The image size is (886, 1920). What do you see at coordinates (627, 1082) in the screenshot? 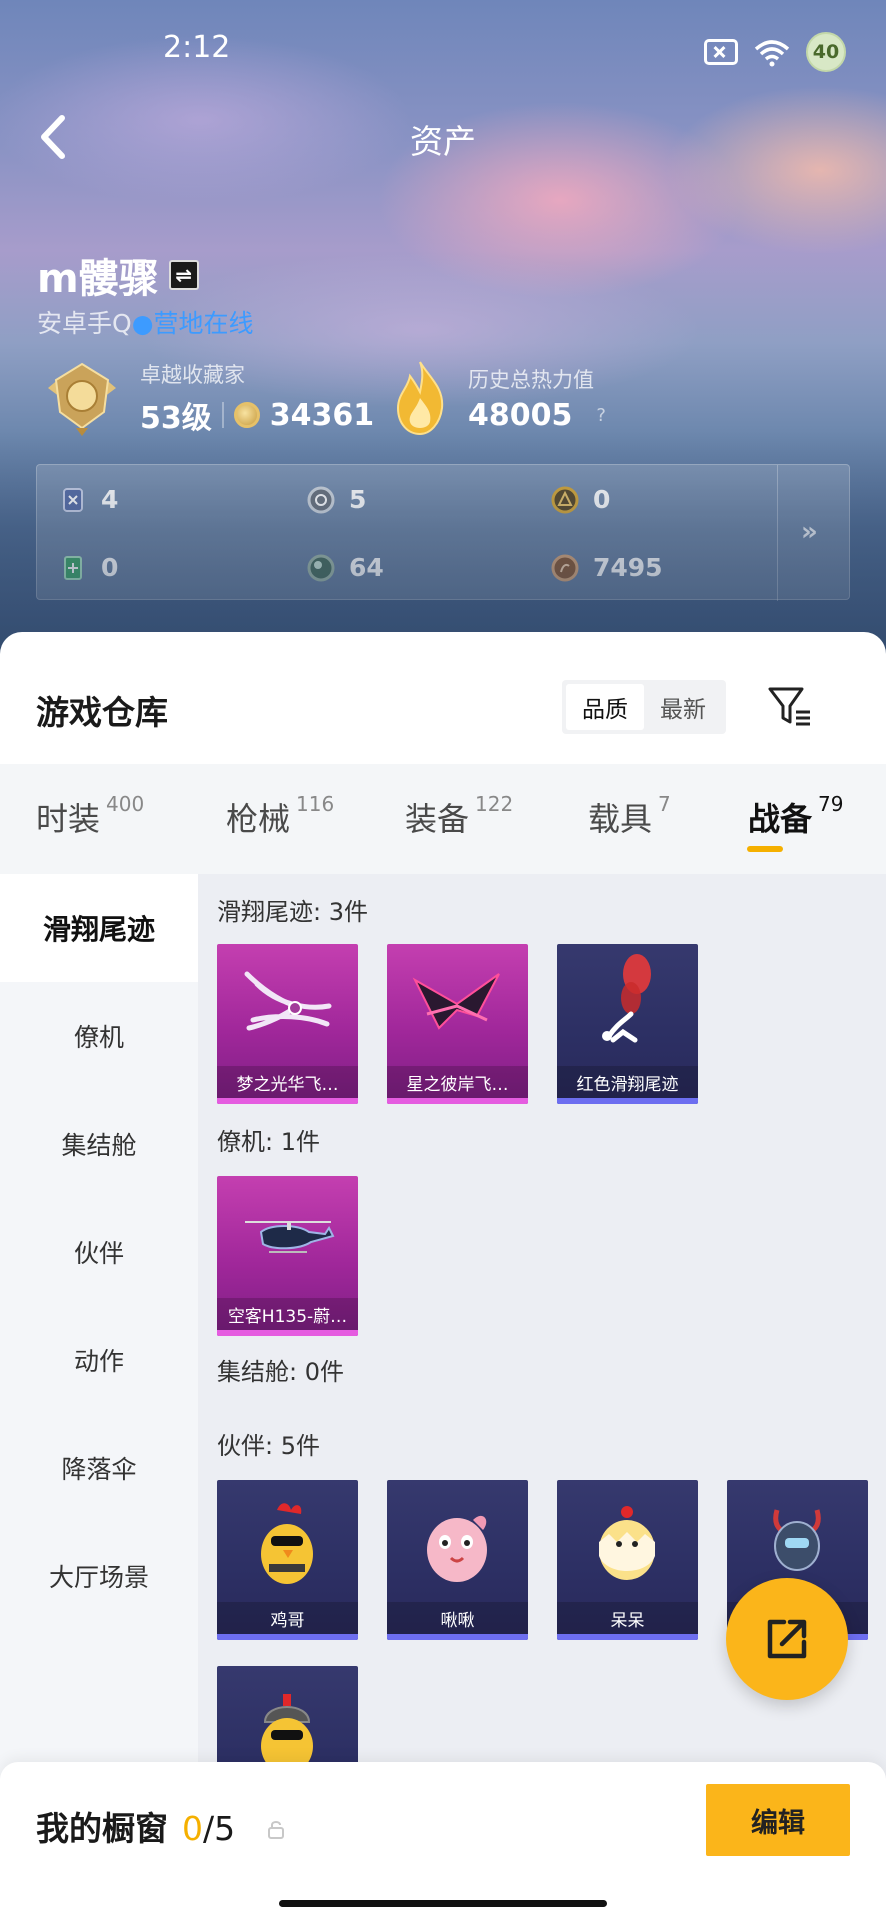
I see `item-name: 红色滑翔尾迹` at bounding box center [627, 1082].